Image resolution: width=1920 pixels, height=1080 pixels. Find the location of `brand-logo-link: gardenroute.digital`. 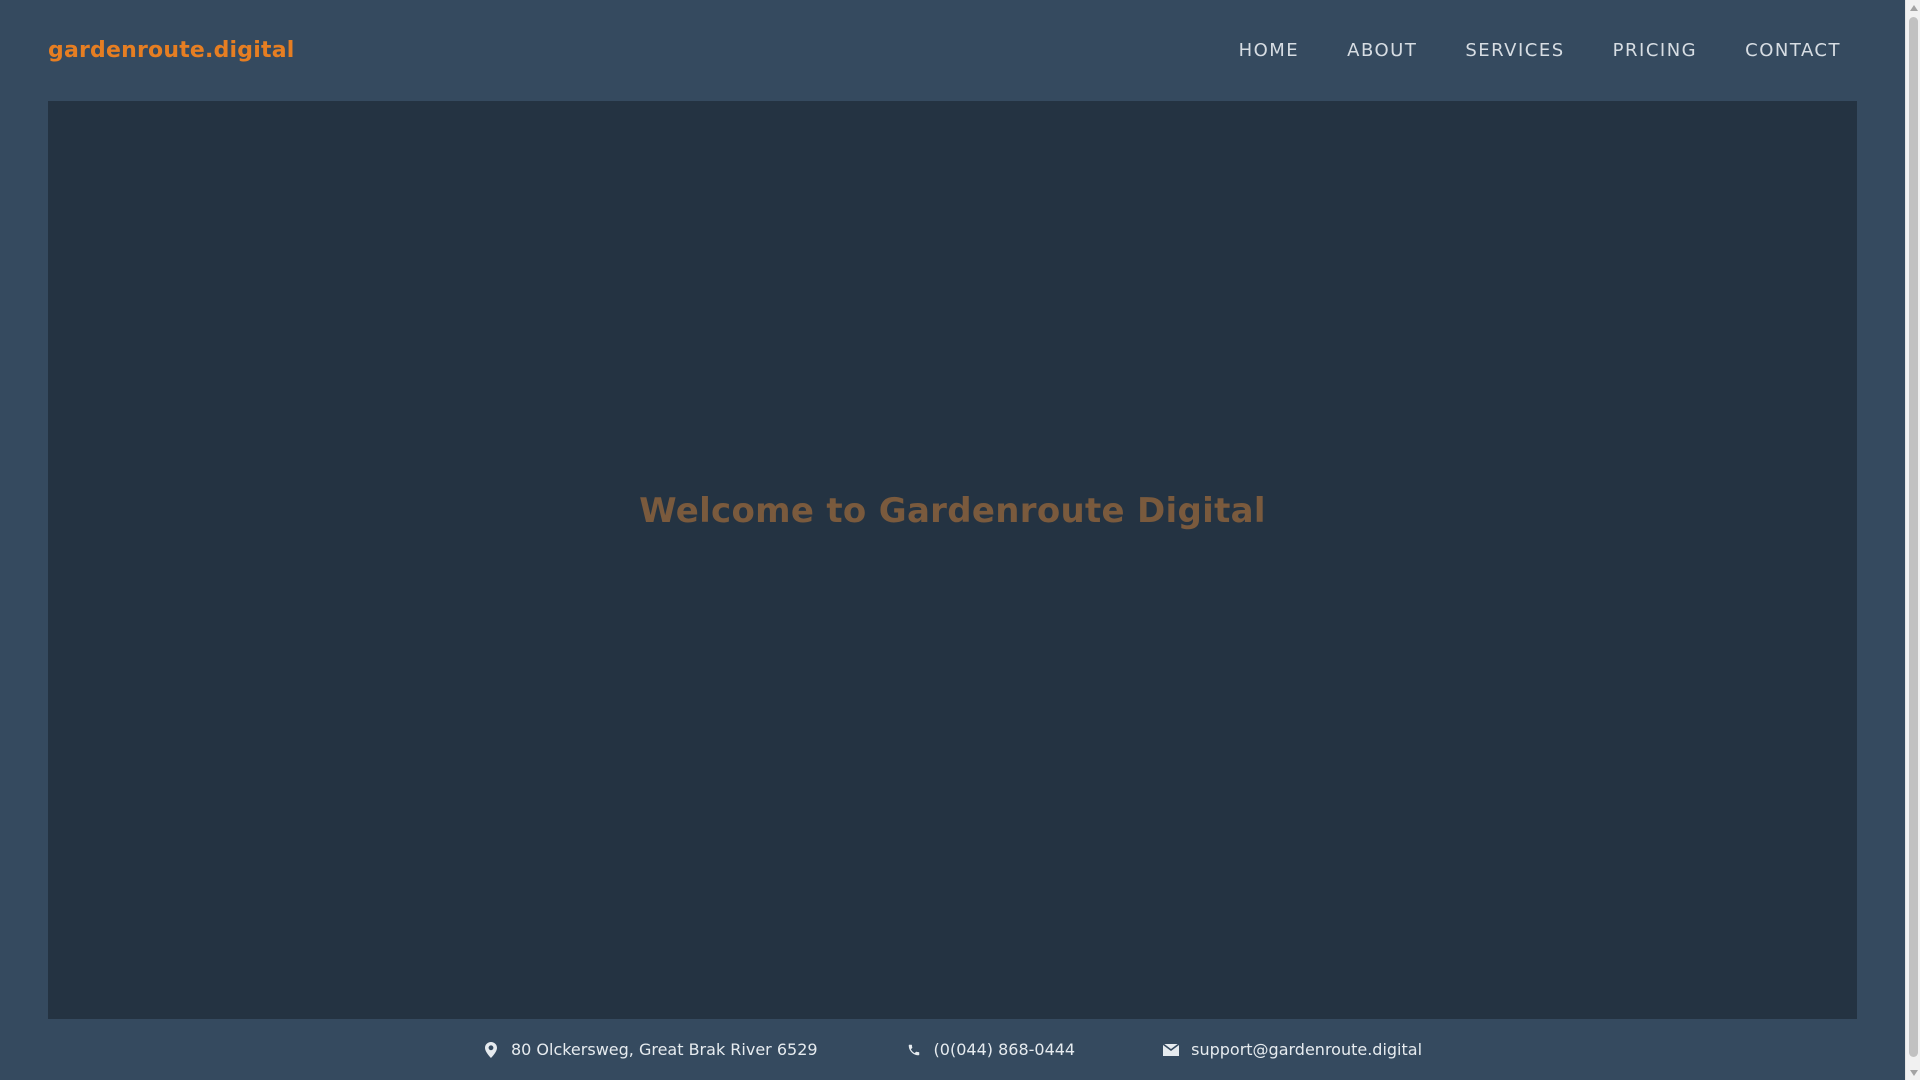

brand-logo-link: gardenroute.digital is located at coordinates (171, 50).